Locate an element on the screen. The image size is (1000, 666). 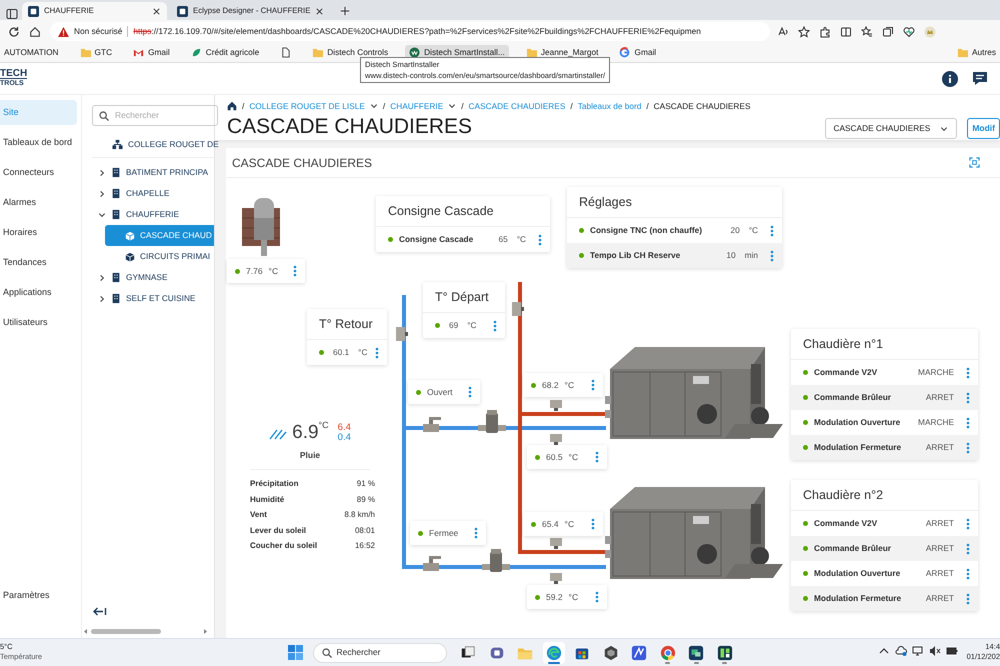
breadcrumb-link: Tableaux de bord is located at coordinates (610, 106).